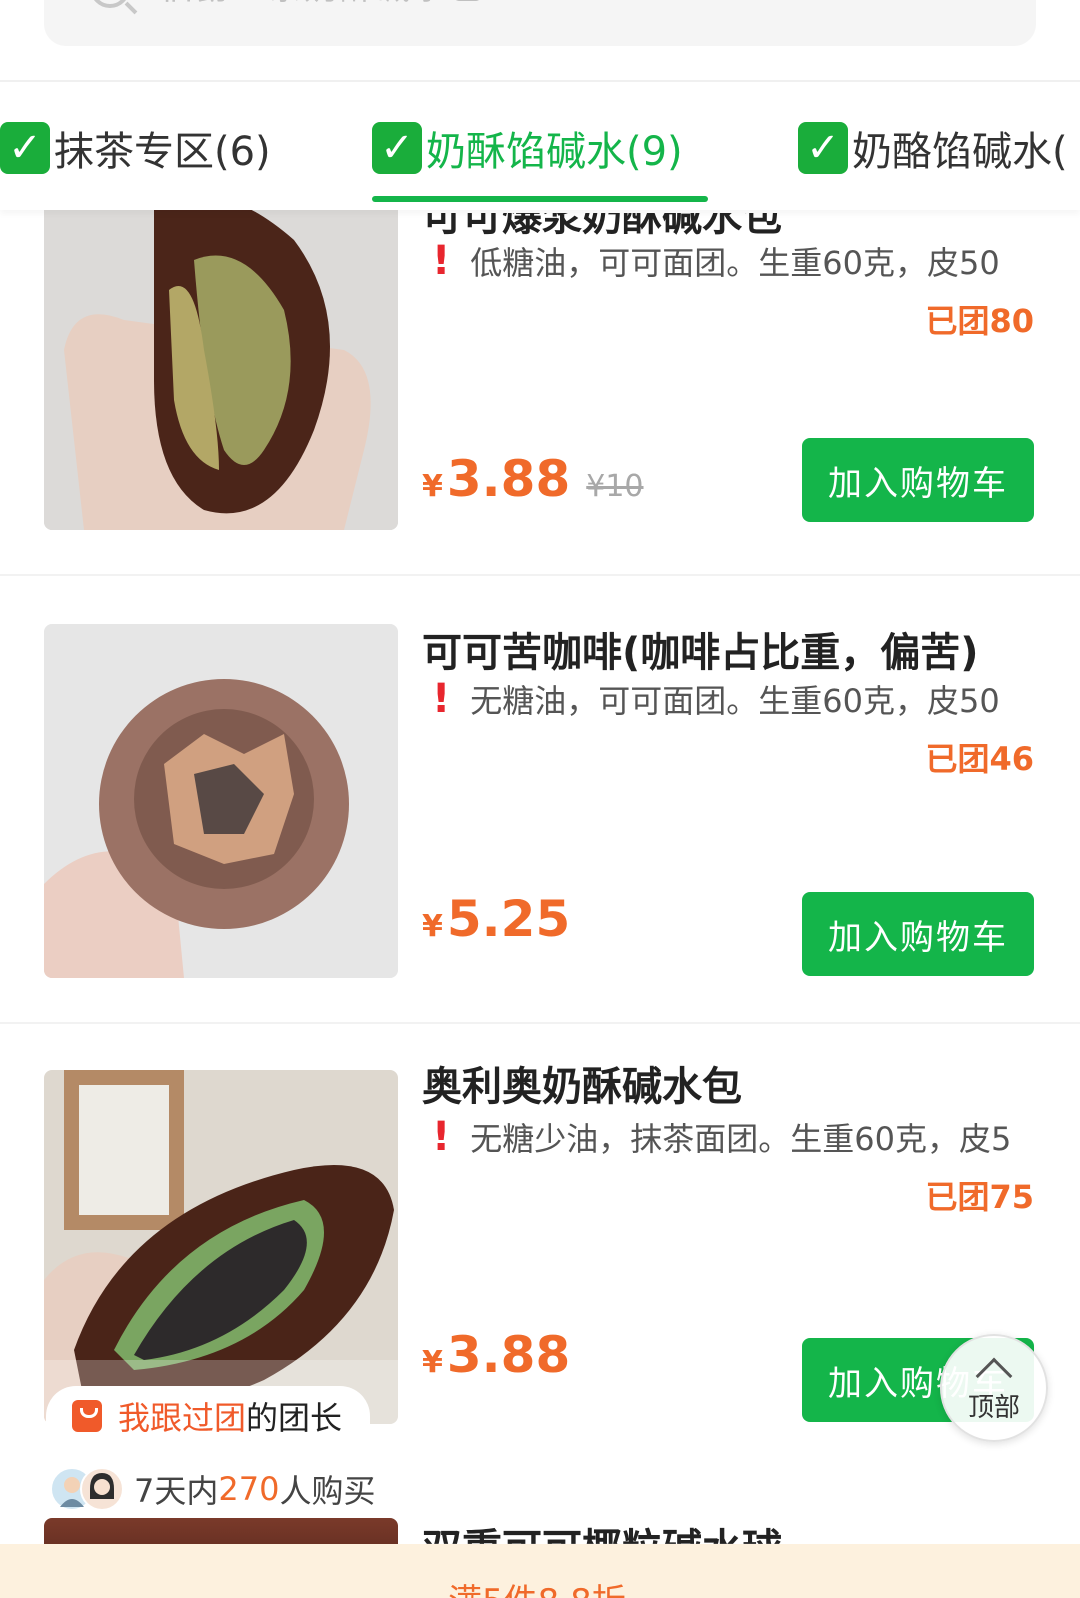  Describe the element at coordinates (582, 1087) in the screenshot. I see `product-title: 奥利奥奶酥碱水包` at that location.